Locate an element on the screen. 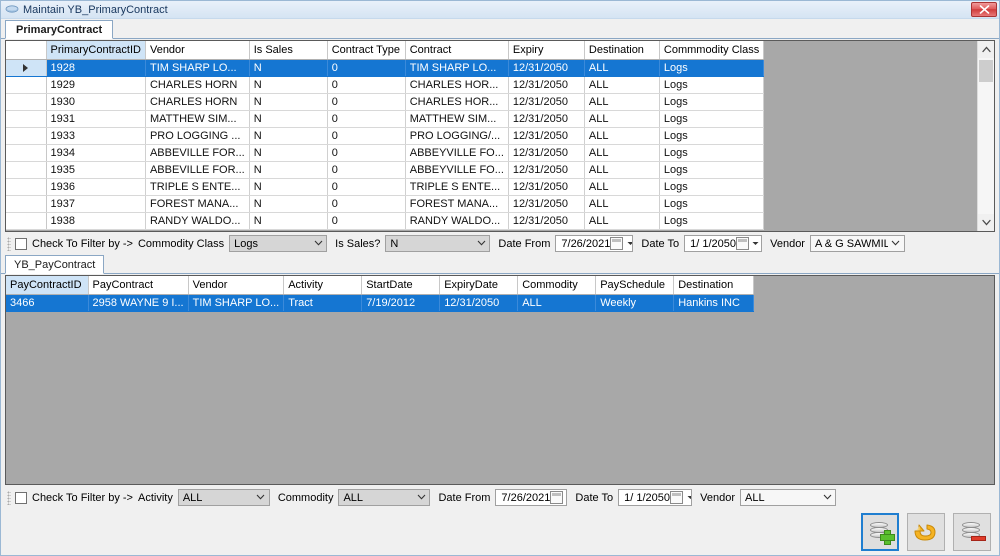  column-header-contract-type: Contract Type is located at coordinates (366, 50).